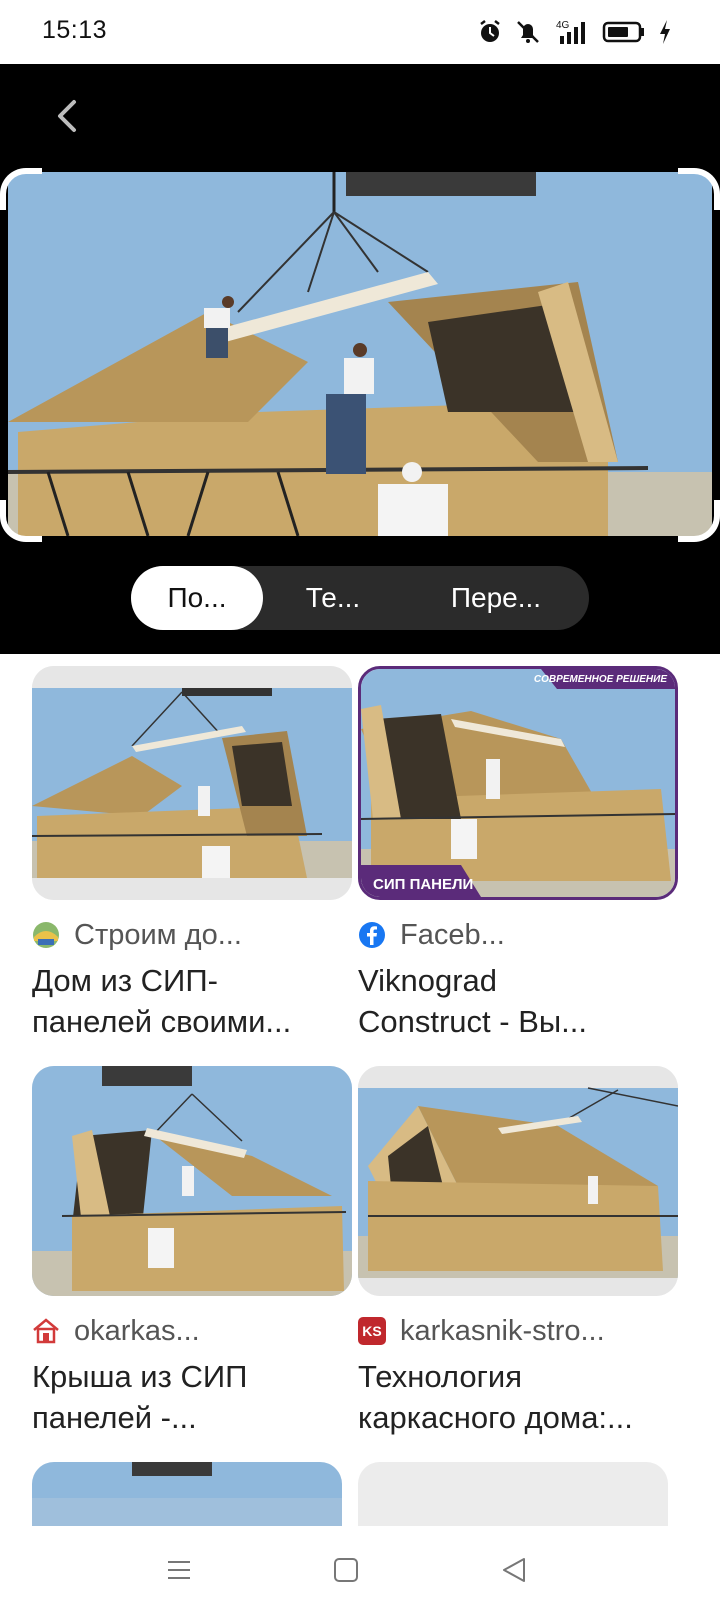 The width and height of the screenshot is (720, 1612). What do you see at coordinates (360, 32) in the screenshot?
I see `status-bar: 15:13 4G` at bounding box center [360, 32].